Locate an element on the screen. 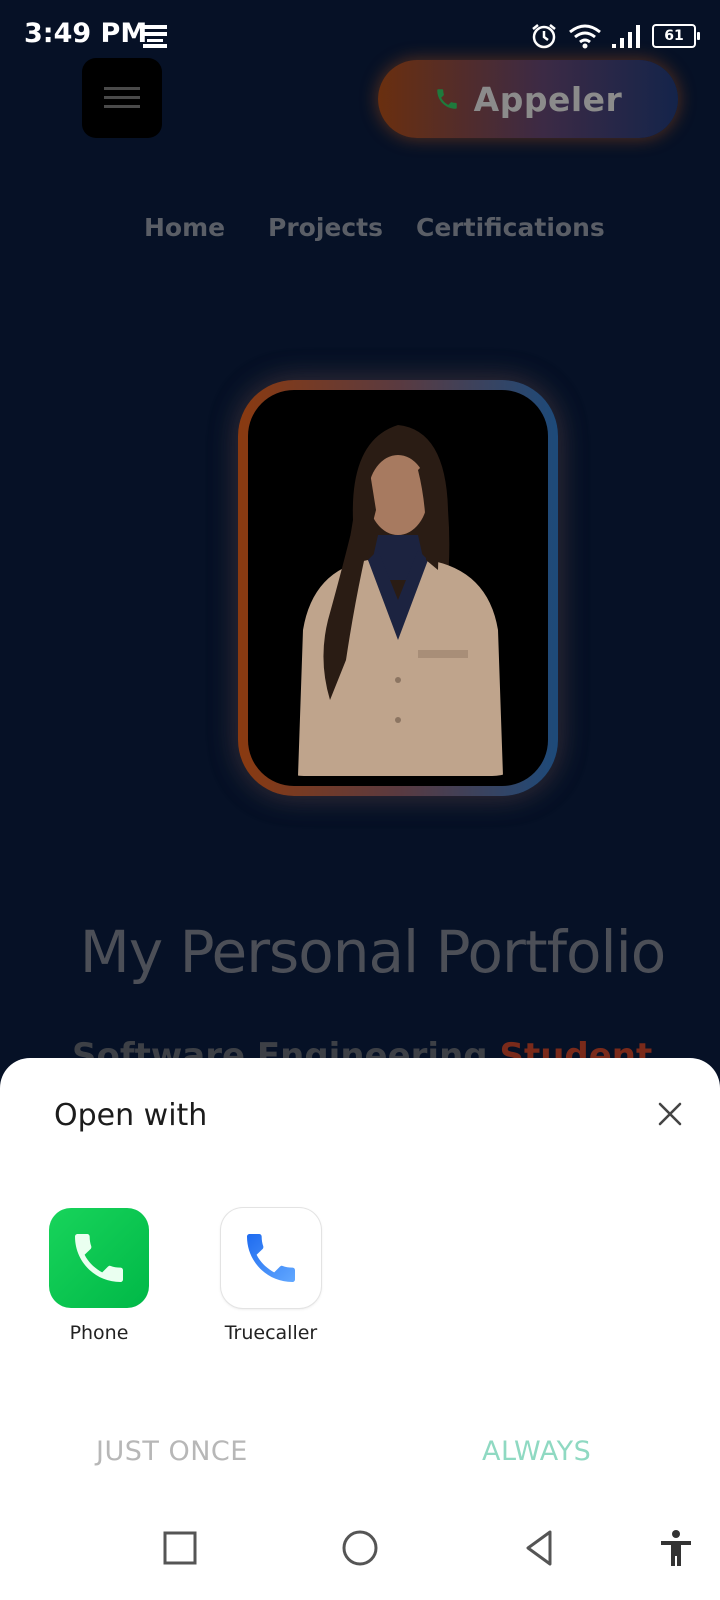 The image size is (720, 1600). notification-icon is located at coordinates (155, 36).